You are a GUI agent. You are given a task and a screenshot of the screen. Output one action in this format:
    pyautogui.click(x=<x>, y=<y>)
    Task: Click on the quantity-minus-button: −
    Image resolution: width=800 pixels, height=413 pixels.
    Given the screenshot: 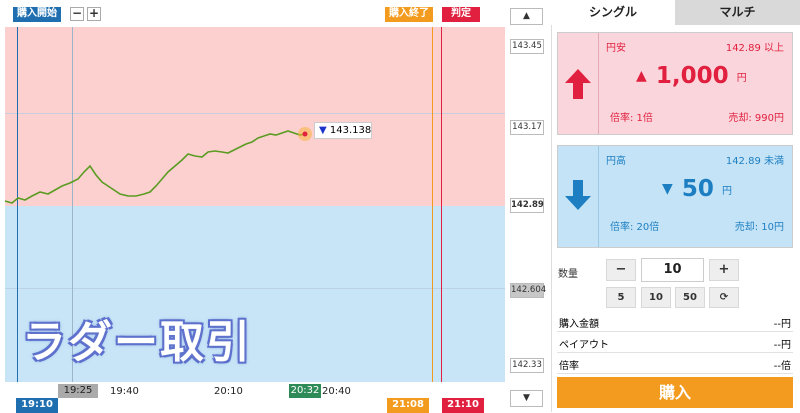 What is the action you would take?
    pyautogui.click(x=621, y=270)
    